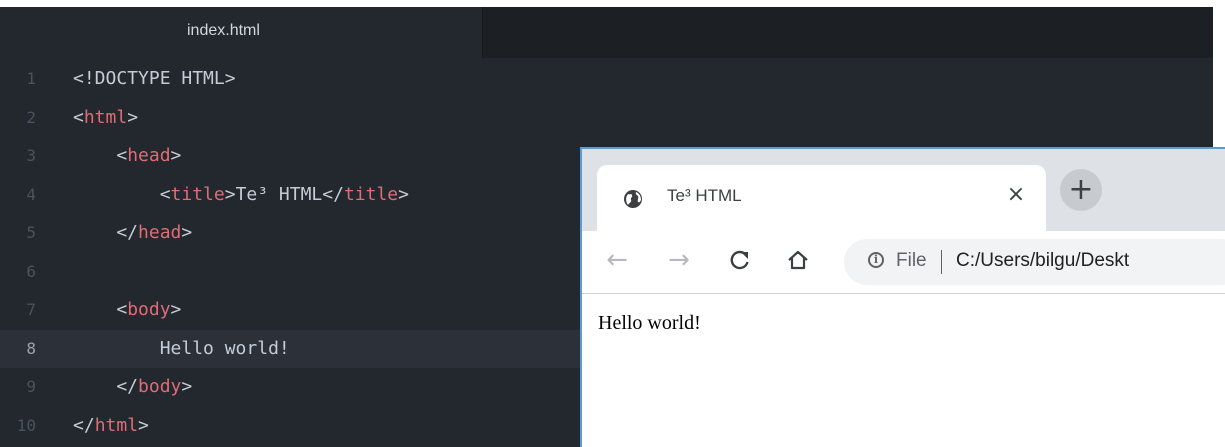 This screenshot has width=1225, height=447. What do you see at coordinates (223, 30) in the screenshot?
I see `editor-tab-label: index.html` at bounding box center [223, 30].